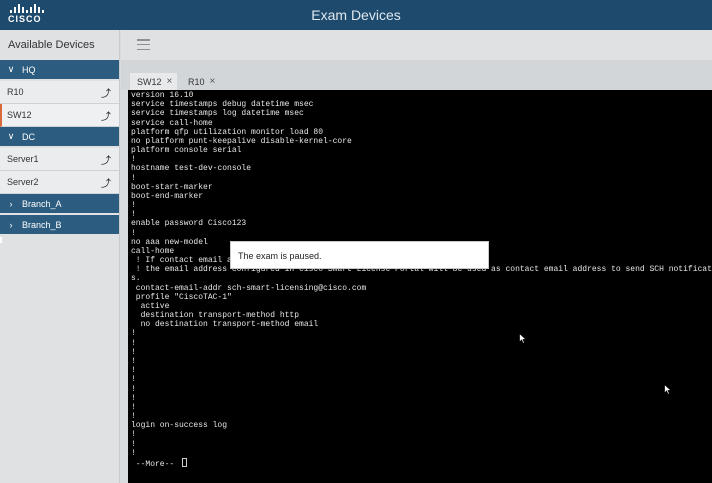 This screenshot has height=483, width=712. Describe the element at coordinates (59, 115) in the screenshot. I see `device-item-sw12: SW12 ⤴` at that location.